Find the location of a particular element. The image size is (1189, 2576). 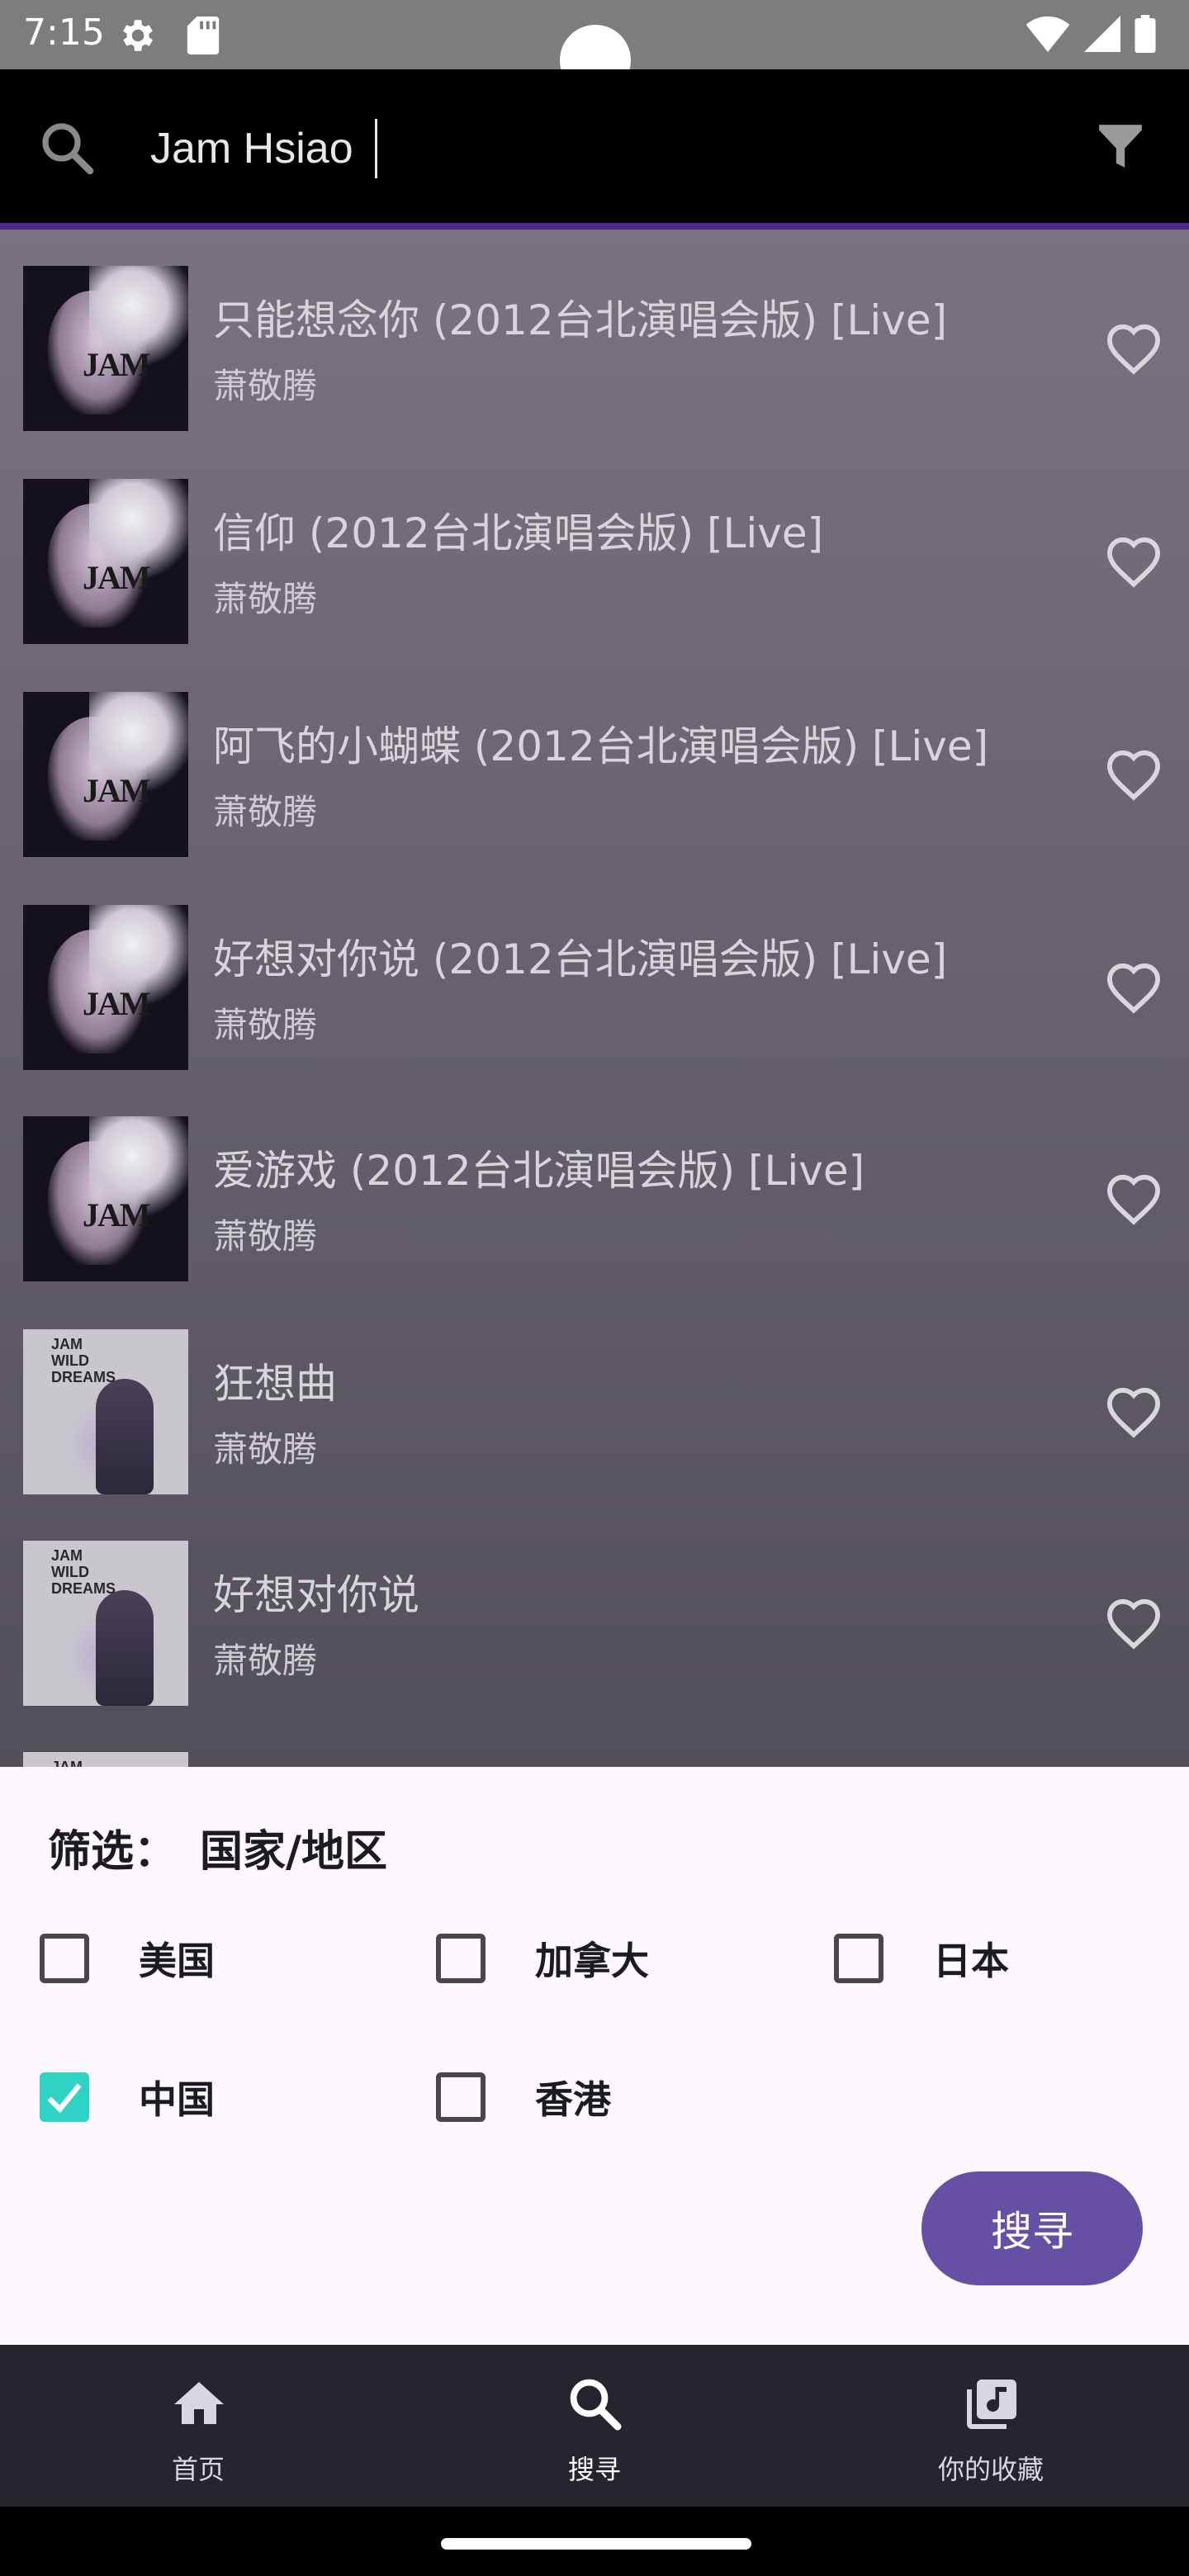

library-music-icon is located at coordinates (991, 2404).